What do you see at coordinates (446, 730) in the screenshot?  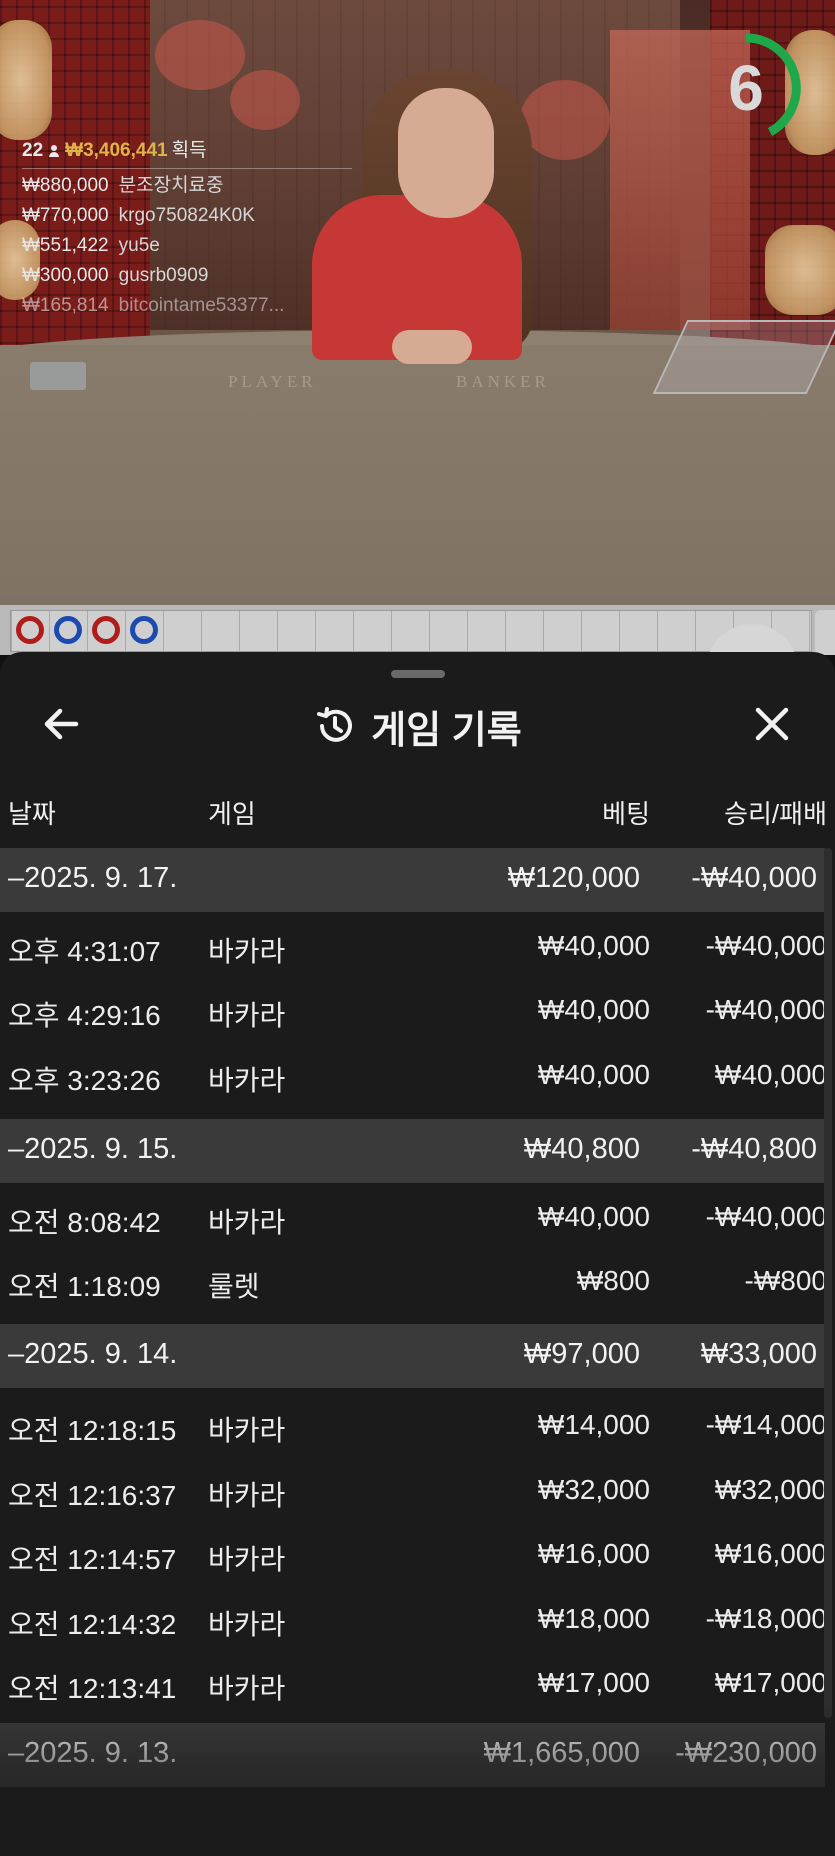 I see `page-title: 게임 기록` at bounding box center [446, 730].